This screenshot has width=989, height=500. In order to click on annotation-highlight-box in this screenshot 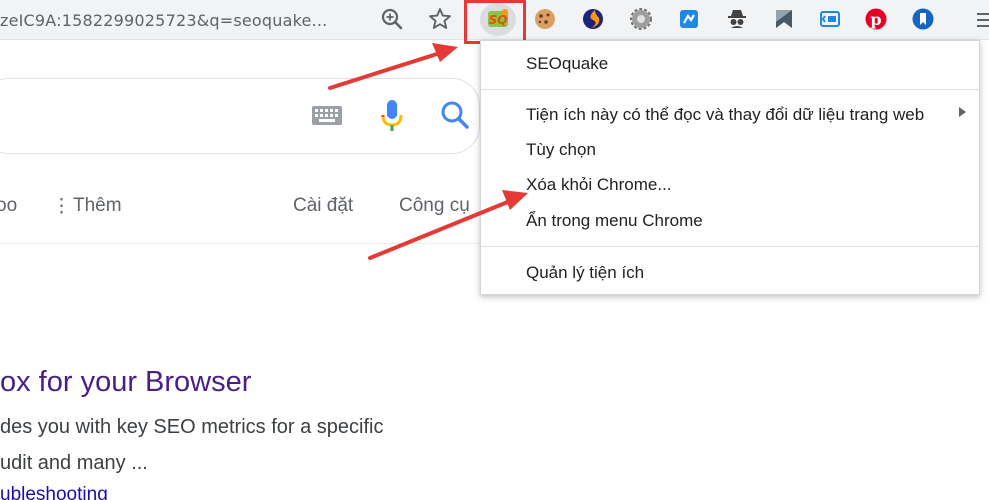, I will do `click(495, 22)`.